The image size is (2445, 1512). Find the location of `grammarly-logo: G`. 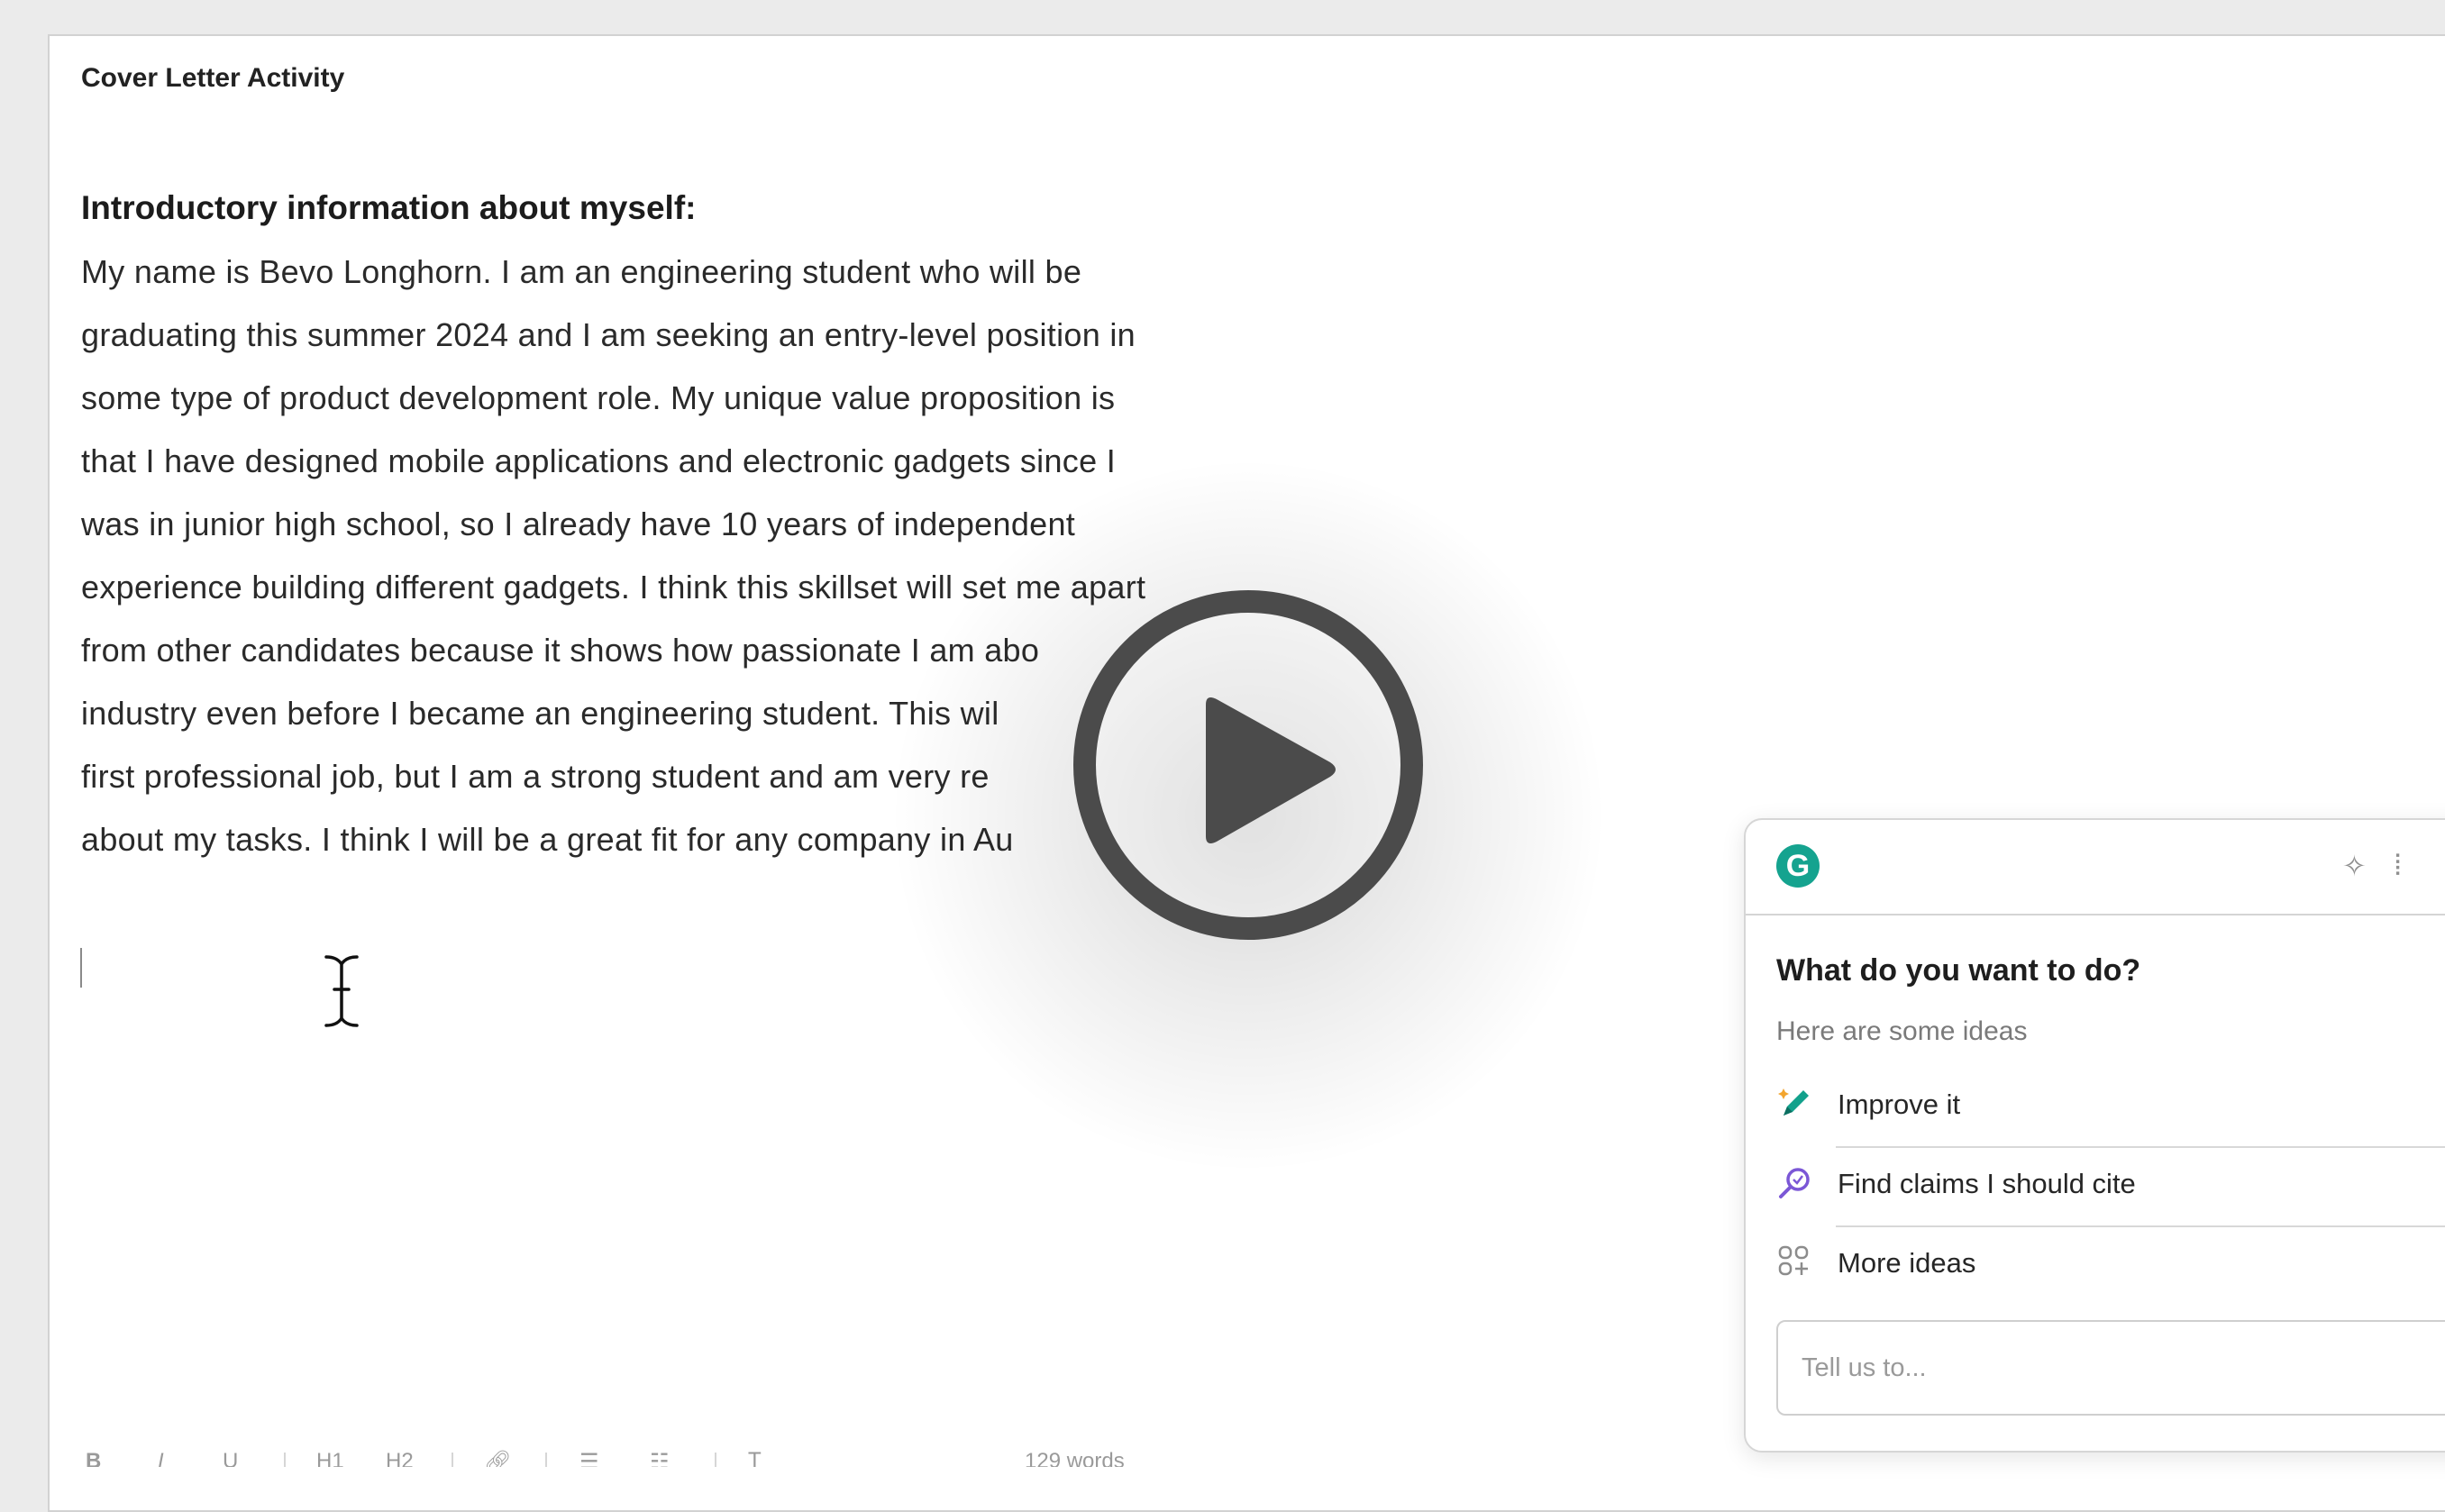

grammarly-logo: G is located at coordinates (1798, 866).